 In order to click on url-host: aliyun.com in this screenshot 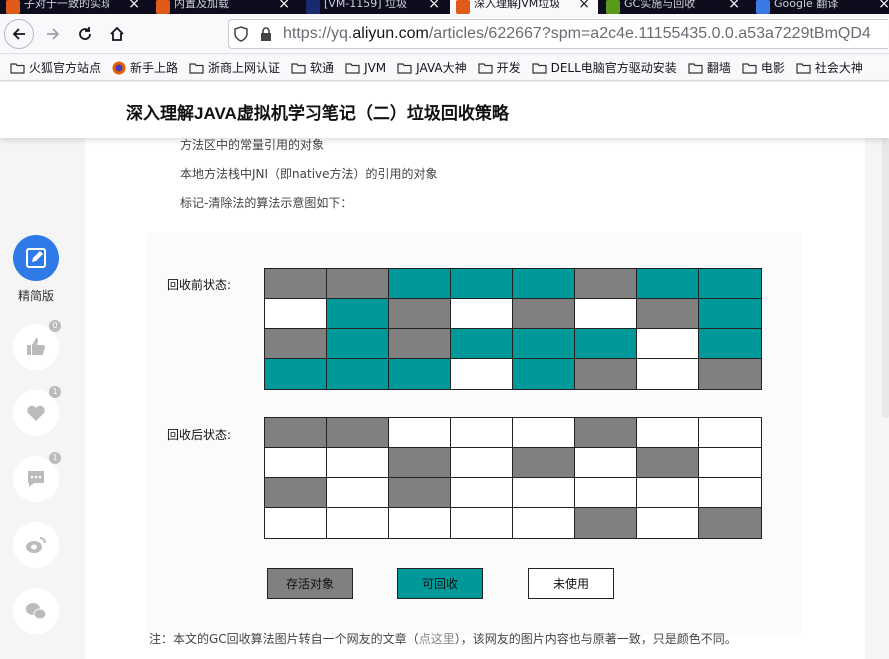, I will do `click(390, 33)`.